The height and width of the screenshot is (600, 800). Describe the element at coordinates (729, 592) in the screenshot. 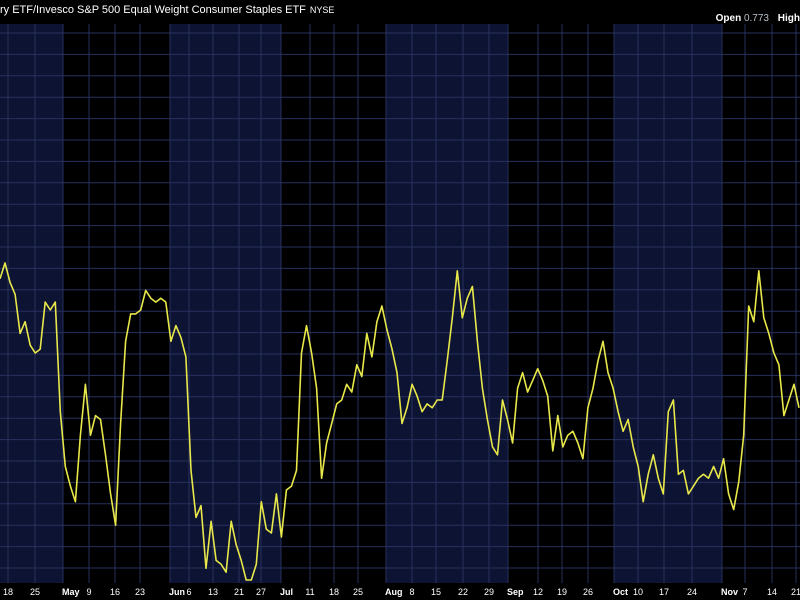

I see `x-tick-label-month: Nov` at that location.